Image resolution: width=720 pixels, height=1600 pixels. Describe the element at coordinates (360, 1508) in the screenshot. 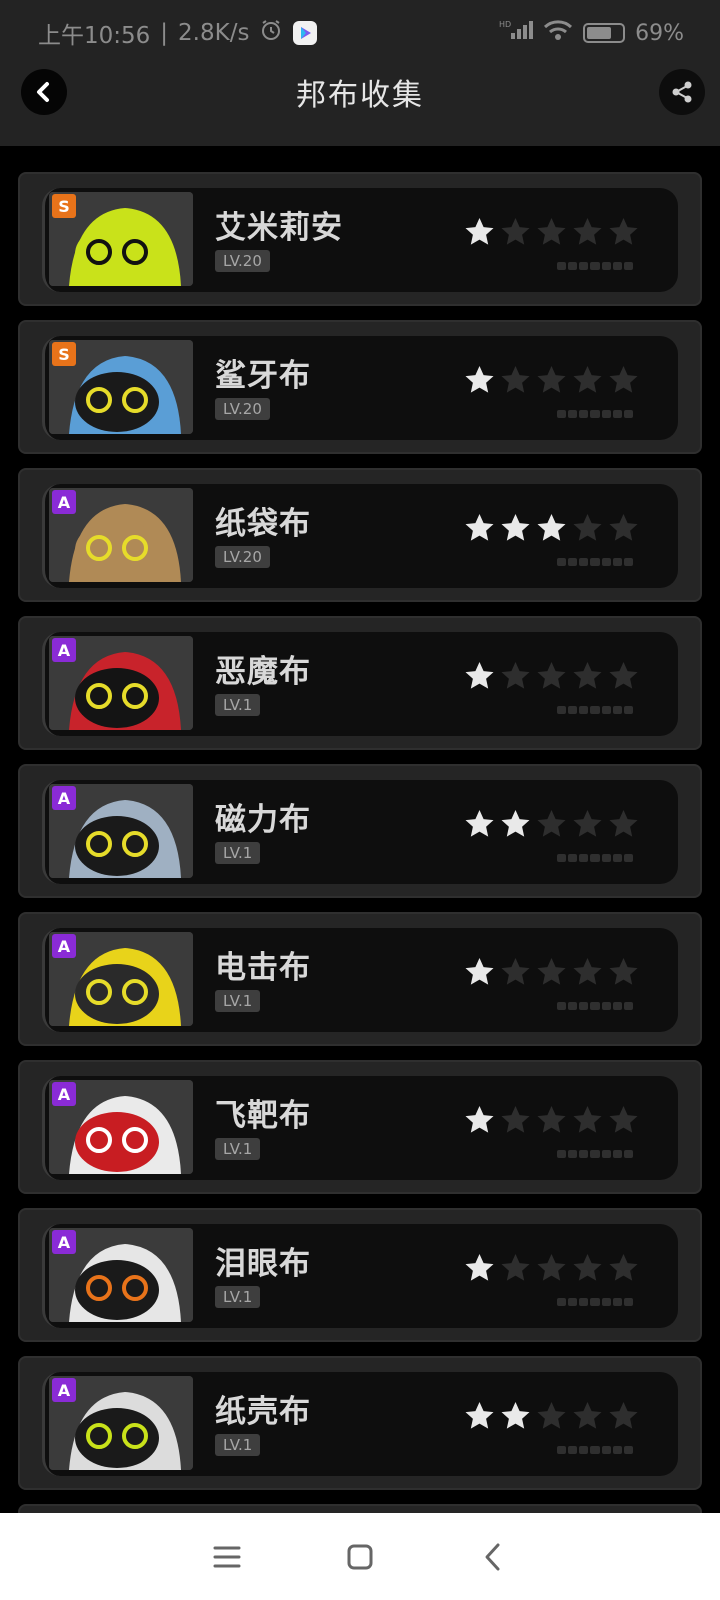

I see `bangboo-card-partial` at that location.